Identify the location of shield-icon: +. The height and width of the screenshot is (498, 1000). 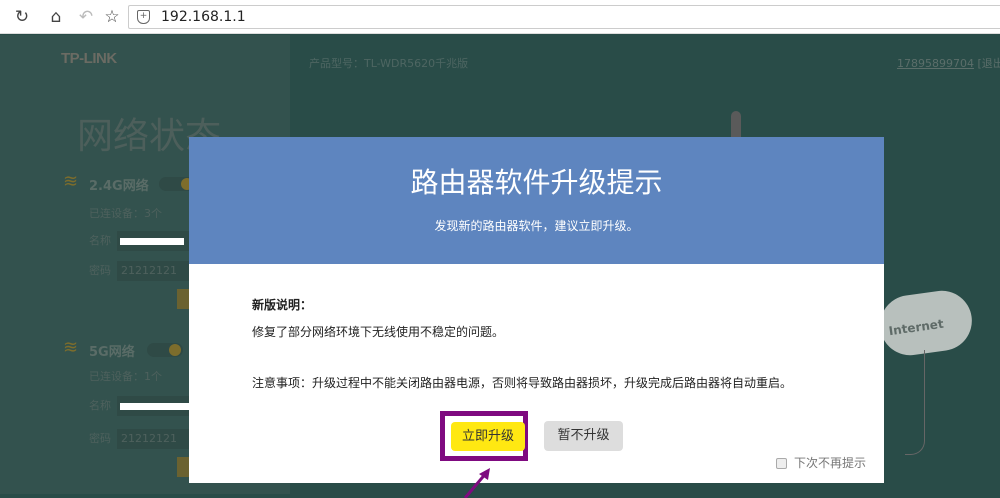
(143, 17).